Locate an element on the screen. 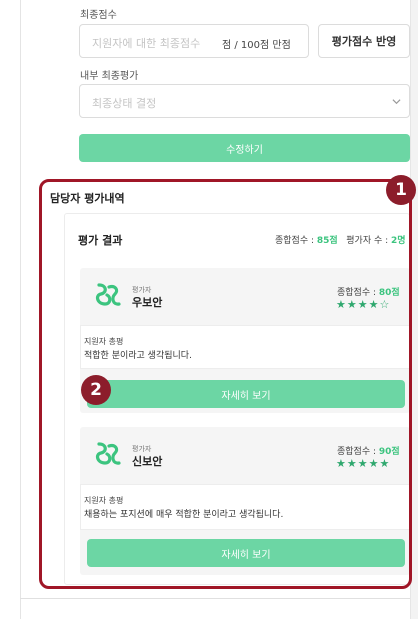 The image size is (418, 619). annotation-badge-1: 1 is located at coordinates (401, 190).